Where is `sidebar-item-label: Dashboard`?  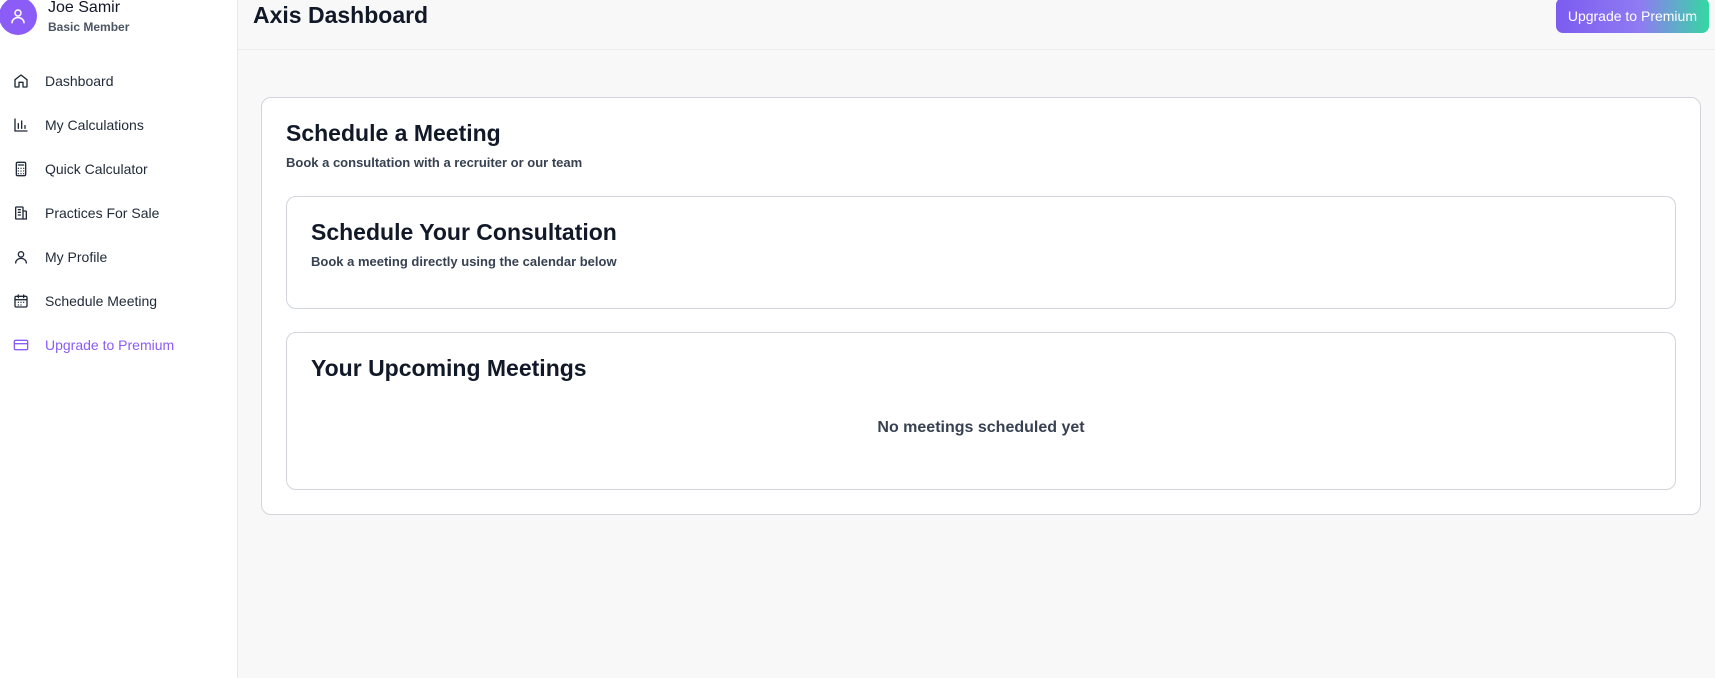
sidebar-item-label: Dashboard is located at coordinates (79, 81).